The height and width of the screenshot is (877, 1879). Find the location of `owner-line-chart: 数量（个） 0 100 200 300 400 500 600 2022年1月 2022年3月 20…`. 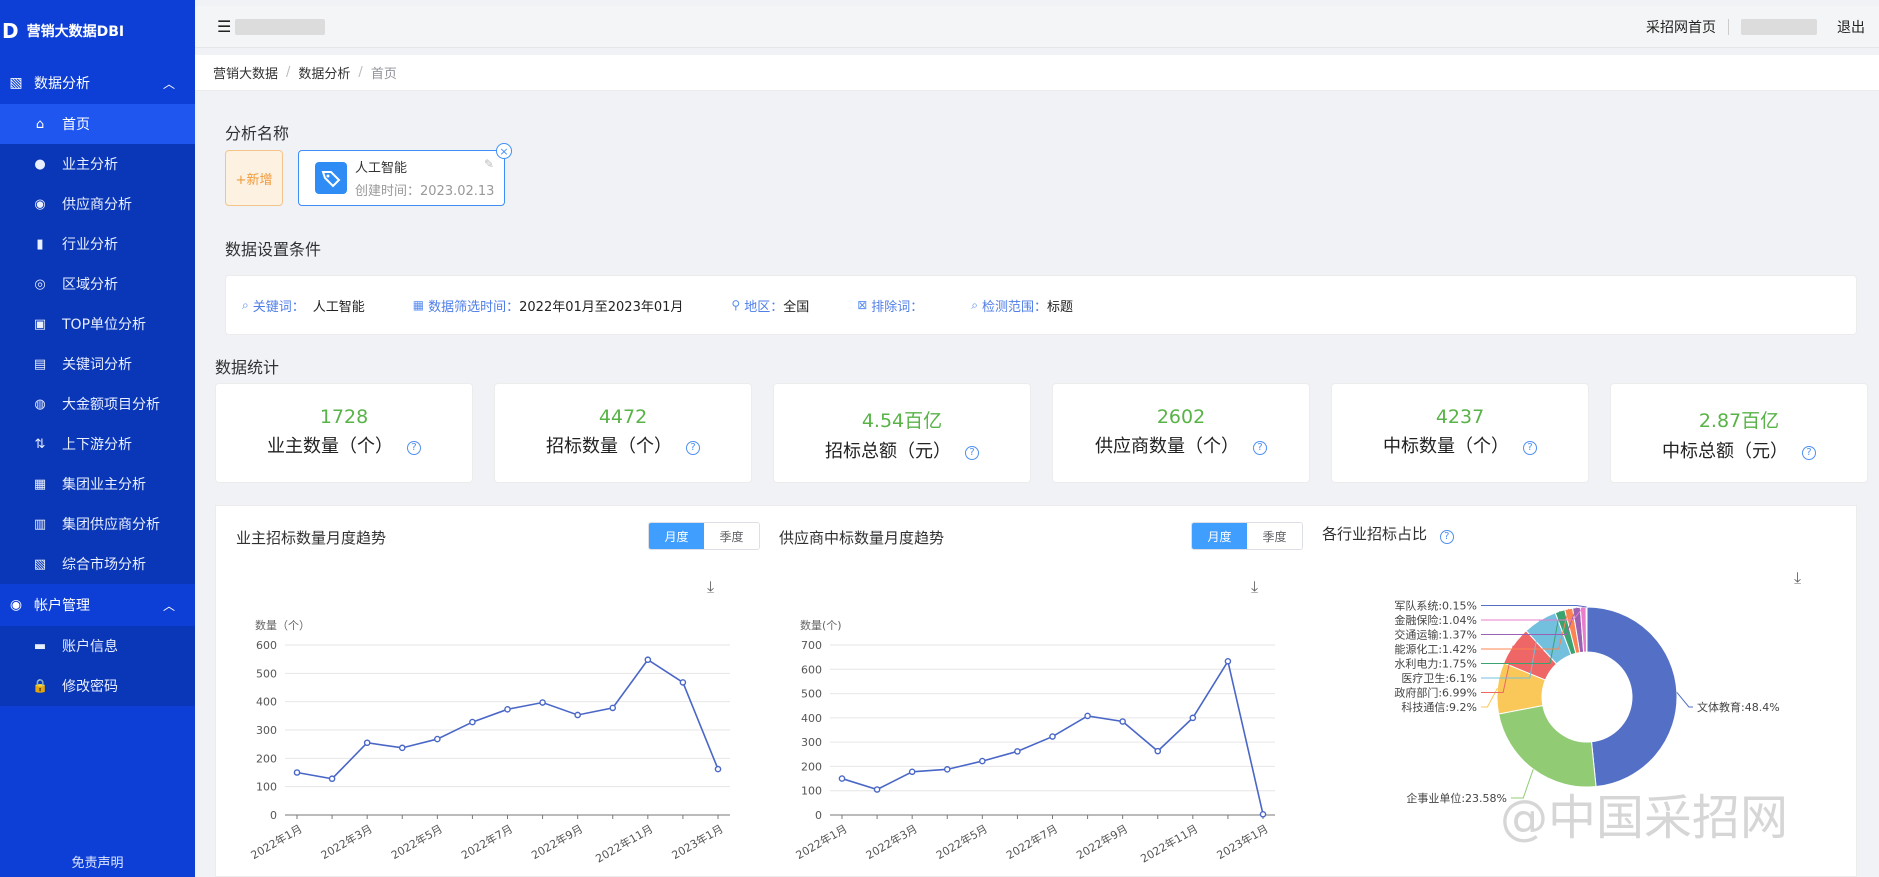

owner-line-chart: 数量（个） 0 100 200 300 400 500 600 2022年1月 2022年3月 20… is located at coordinates (489, 742).